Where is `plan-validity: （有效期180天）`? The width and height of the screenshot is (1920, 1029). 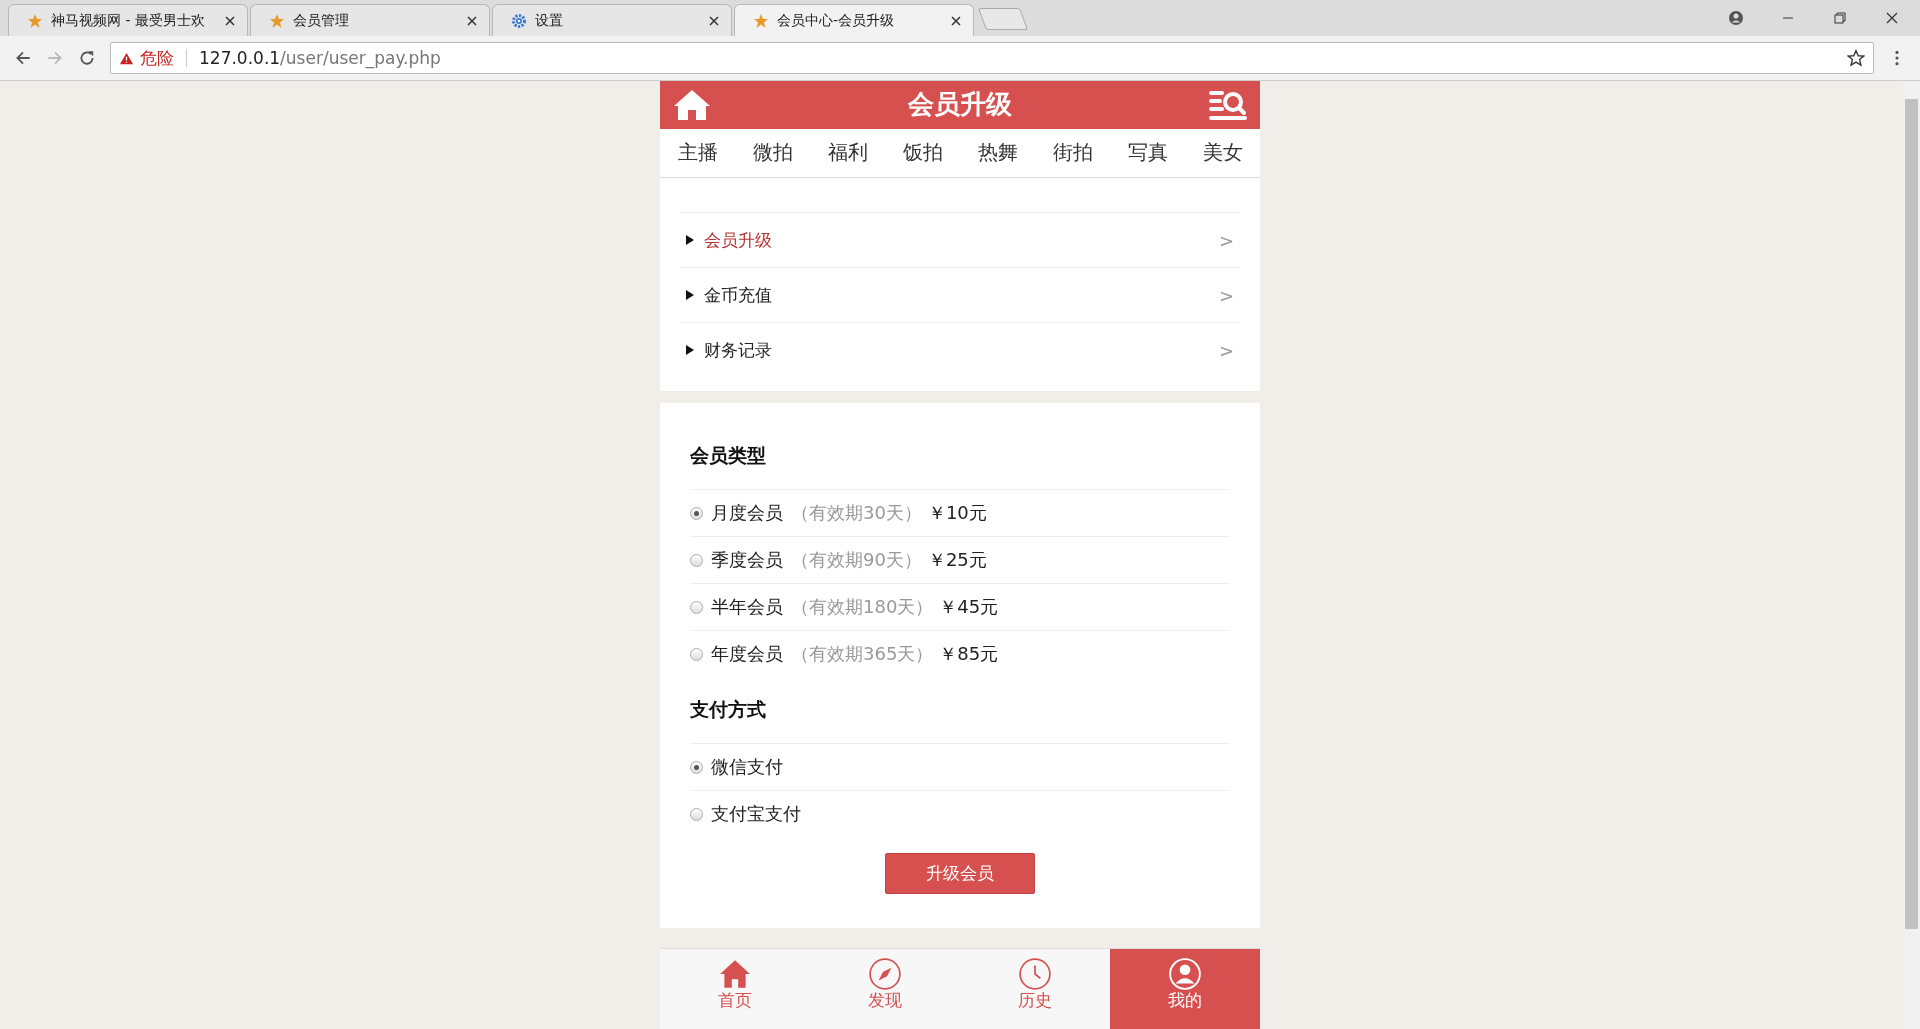 plan-validity: （有效期180天） is located at coordinates (862, 607).